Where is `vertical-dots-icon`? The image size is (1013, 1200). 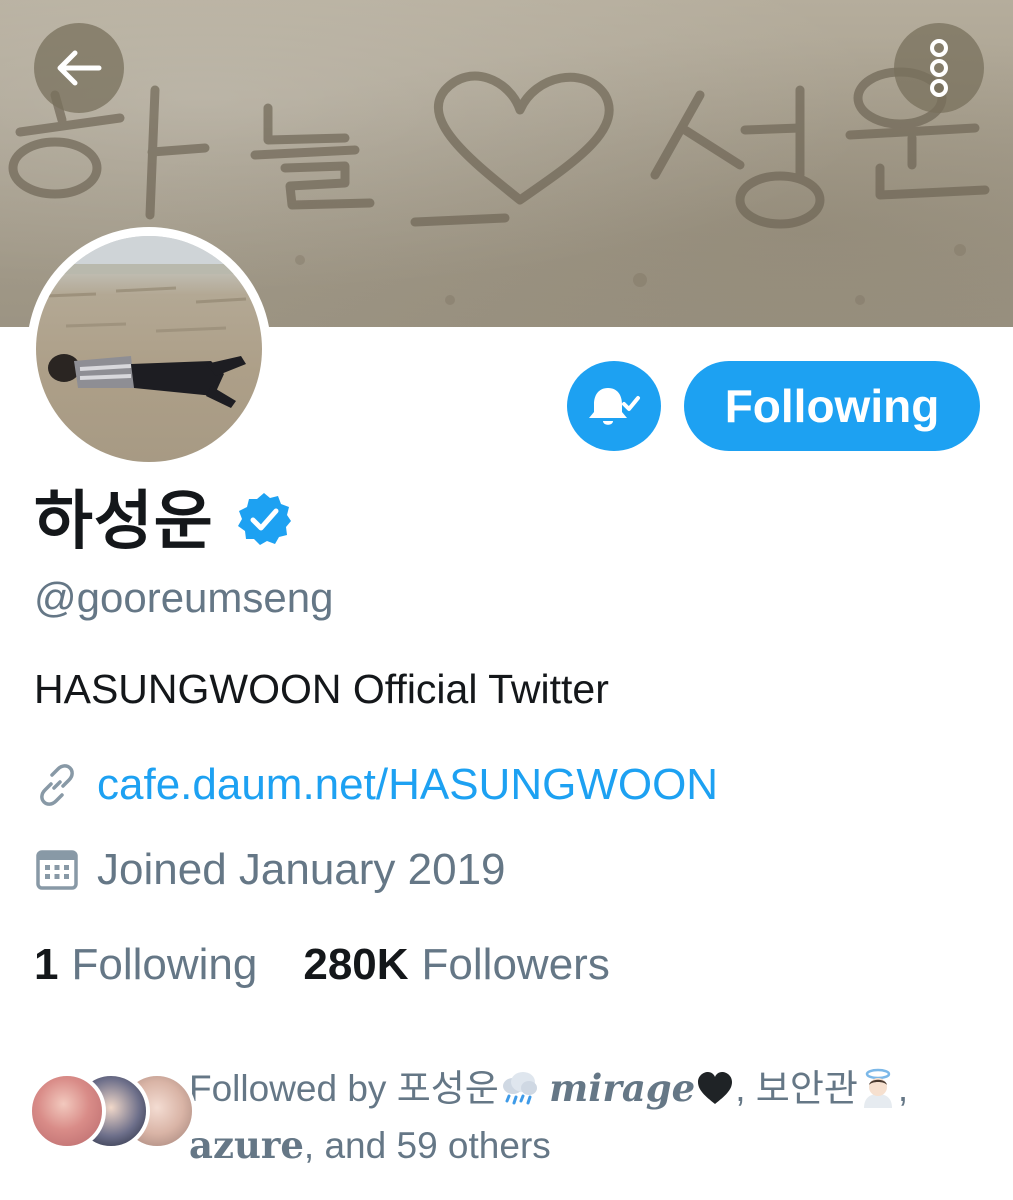 vertical-dots-icon is located at coordinates (939, 68).